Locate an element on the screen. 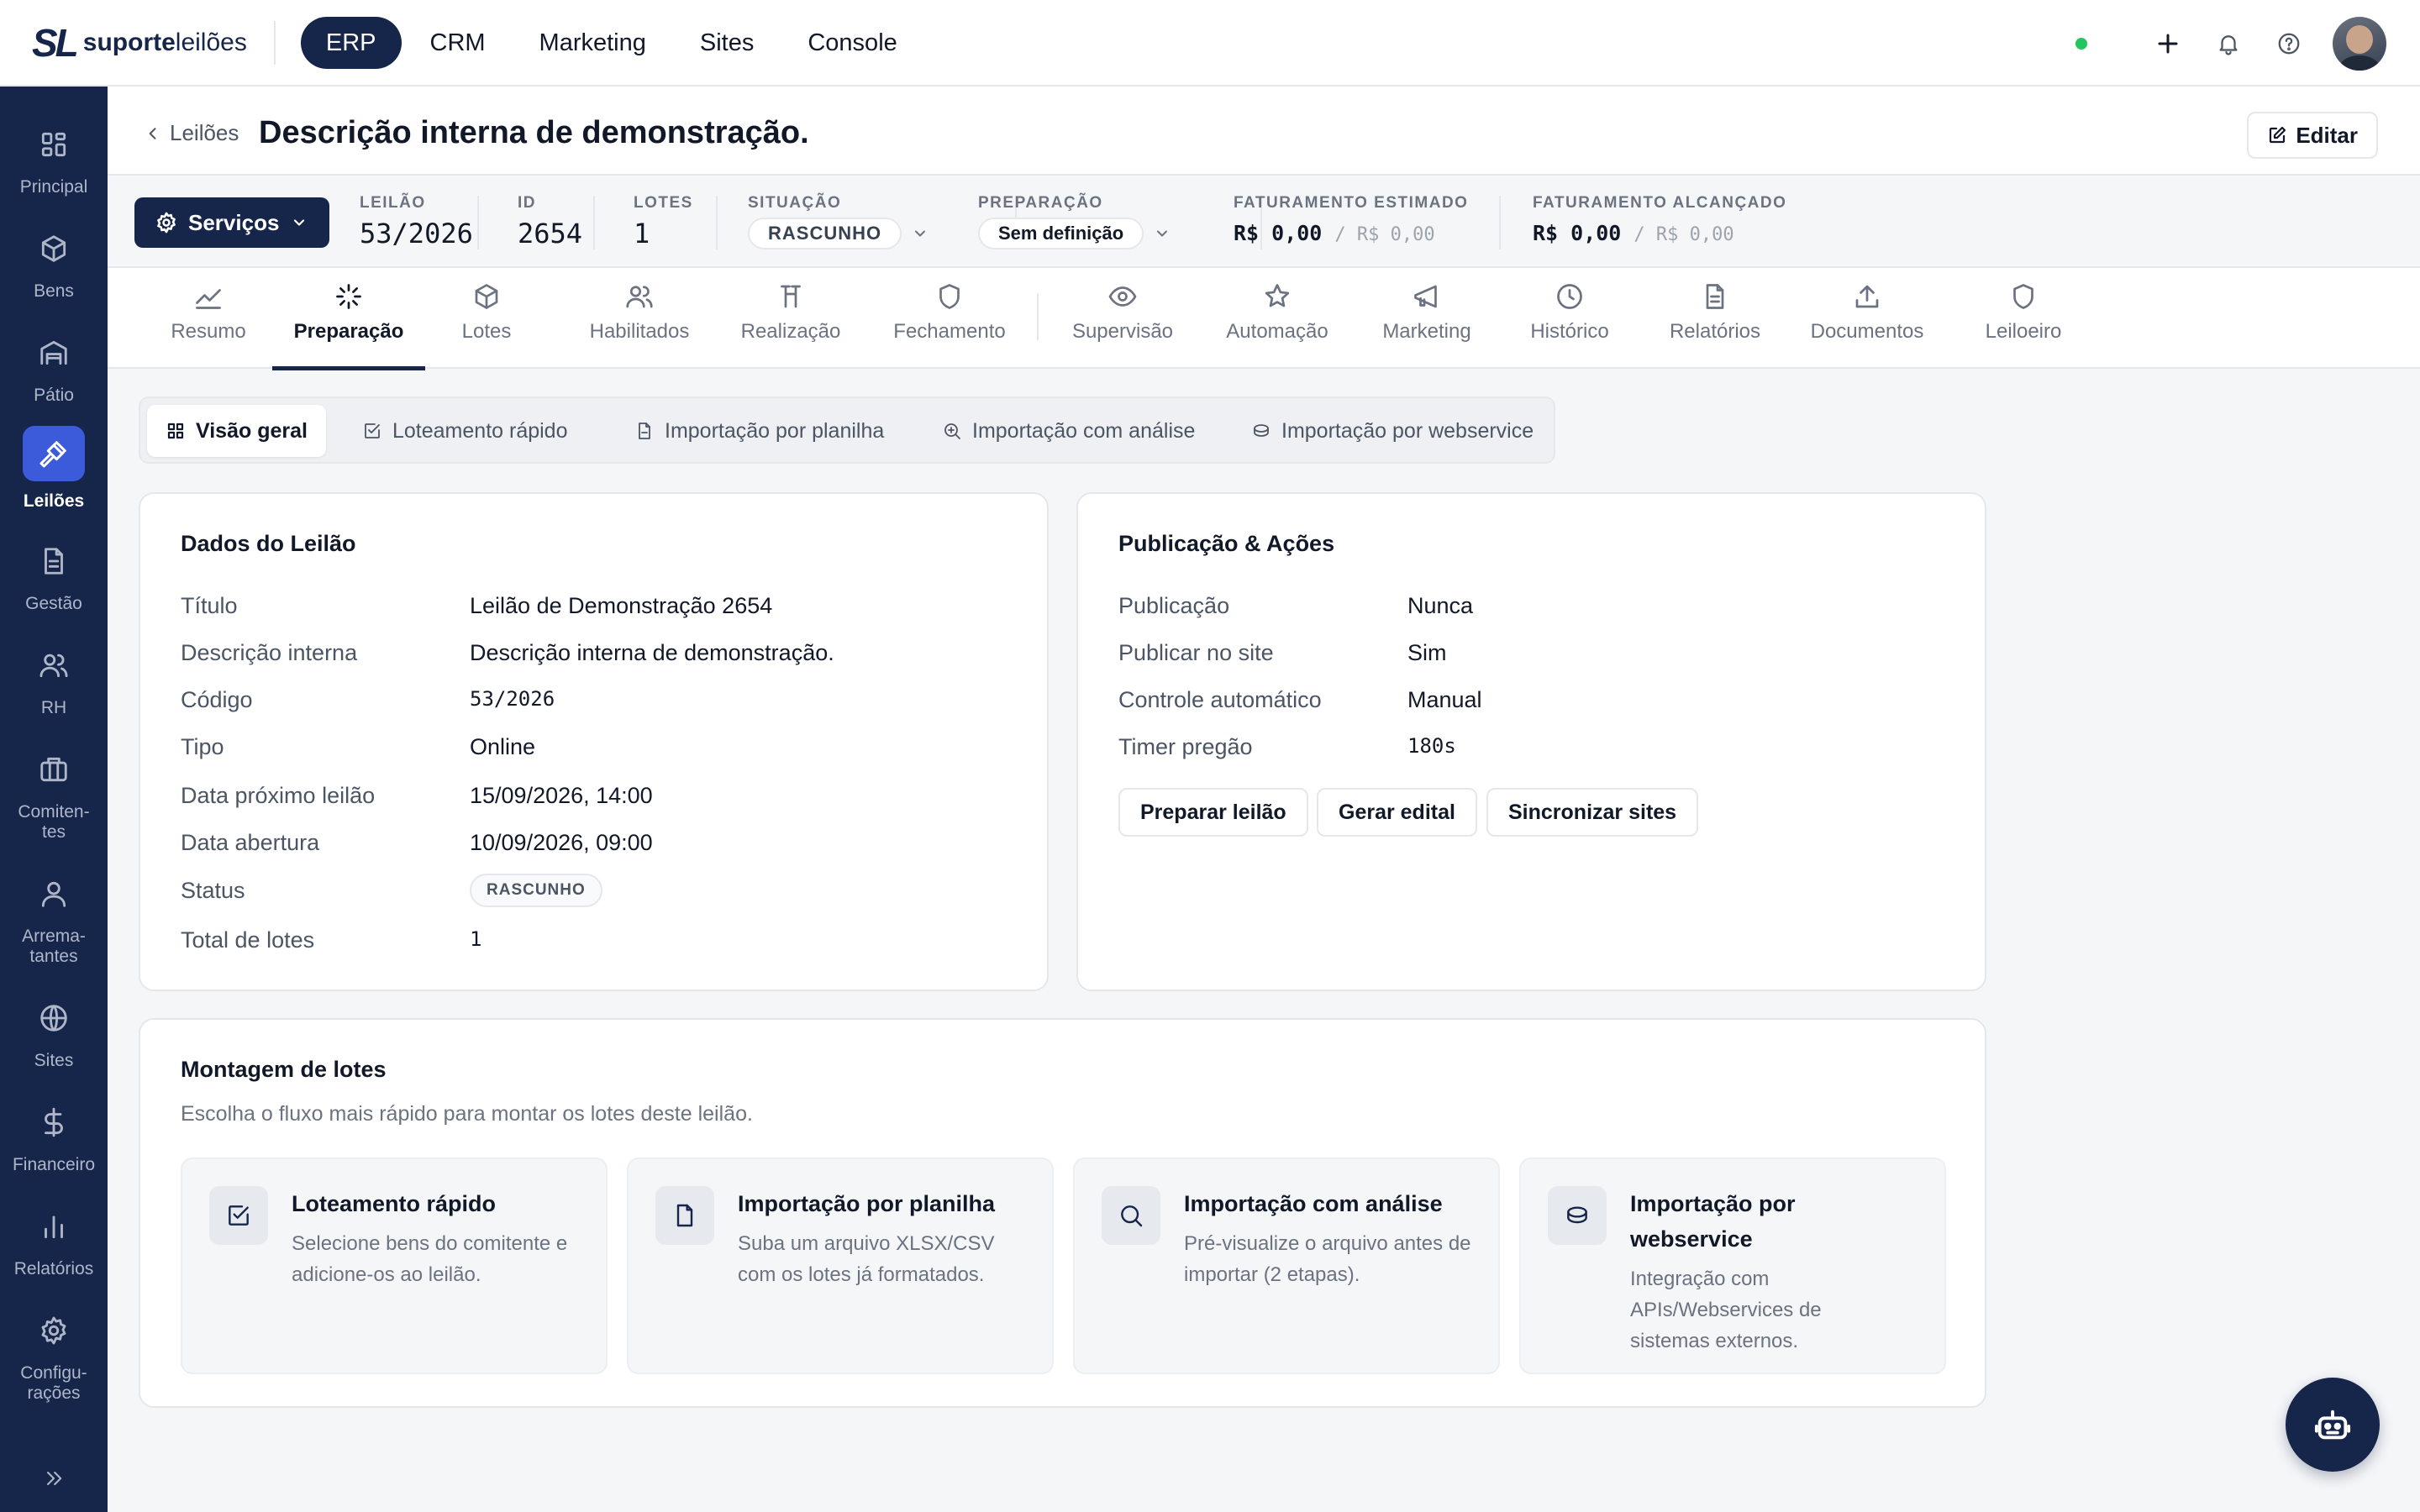  option-title: Importação por planilha is located at coordinates (867, 1203).